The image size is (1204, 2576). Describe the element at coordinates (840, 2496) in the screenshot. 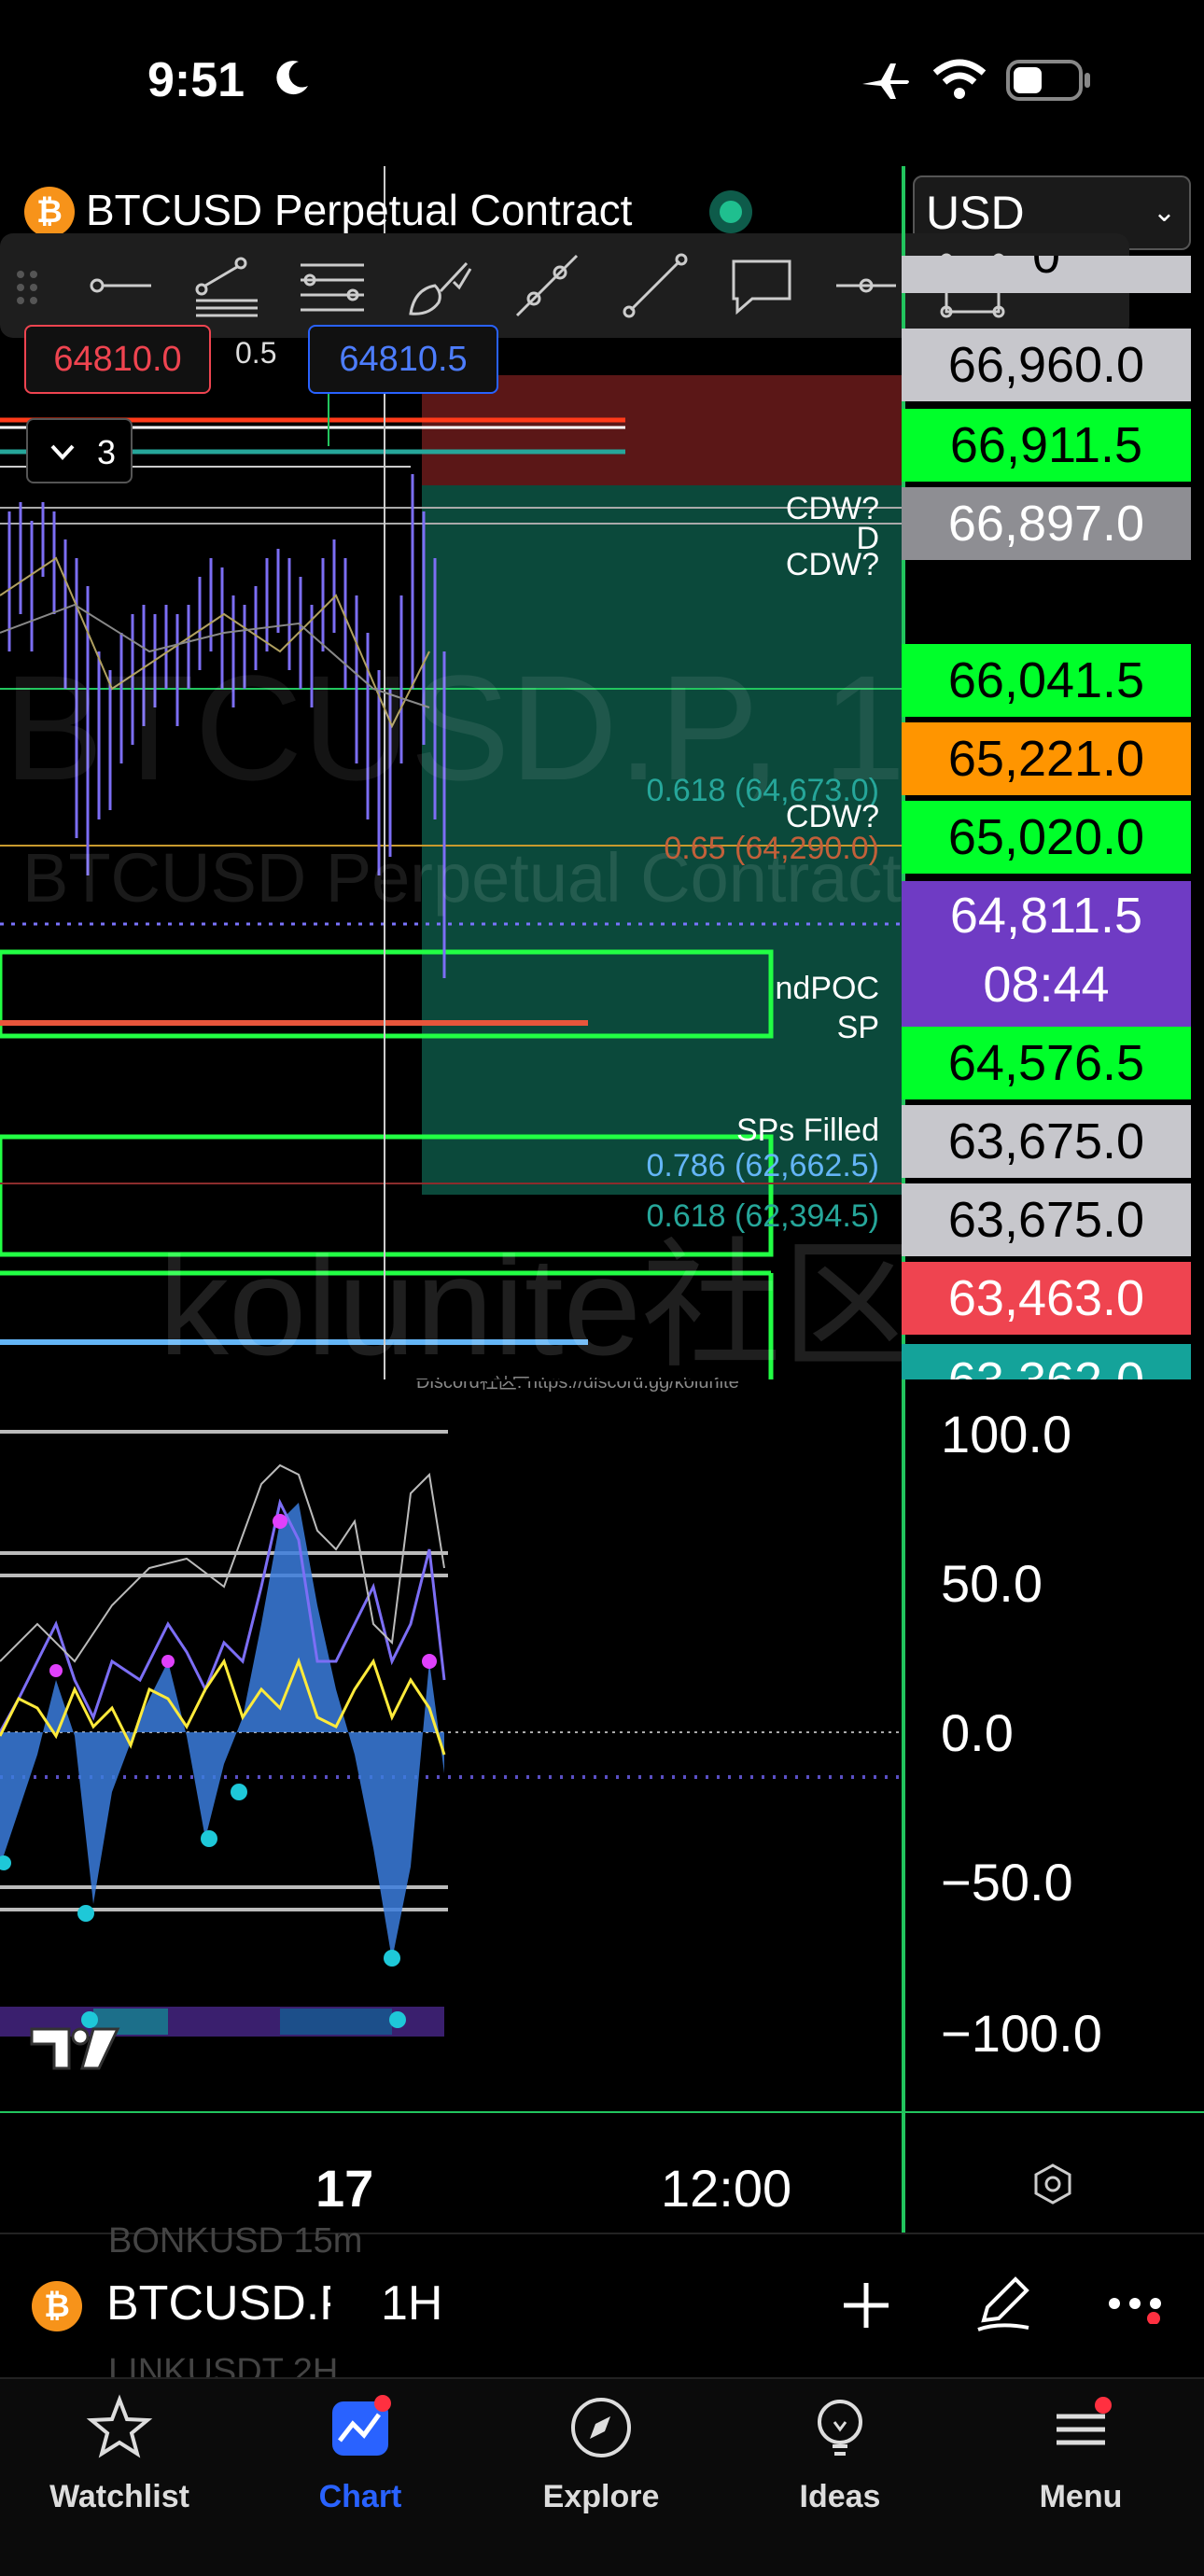

I see `nav-ideas-label: Ideas` at that location.